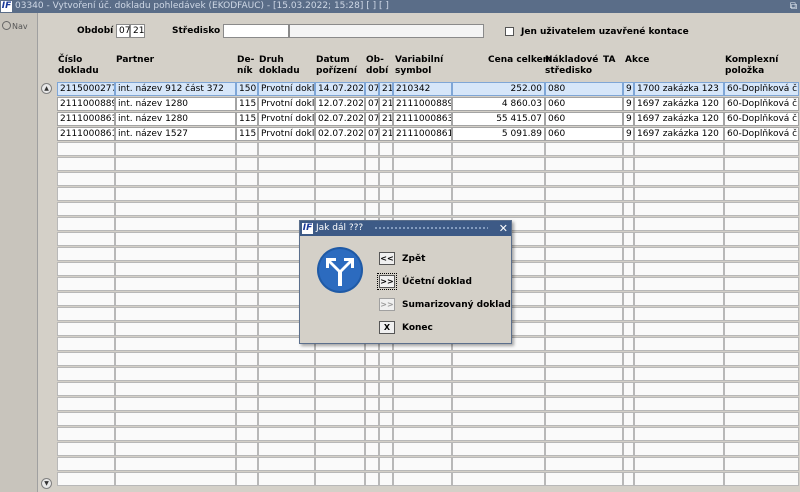  What do you see at coordinates (86, 89) in the screenshot?
I see `cell-cislo: 2115000277` at bounding box center [86, 89].